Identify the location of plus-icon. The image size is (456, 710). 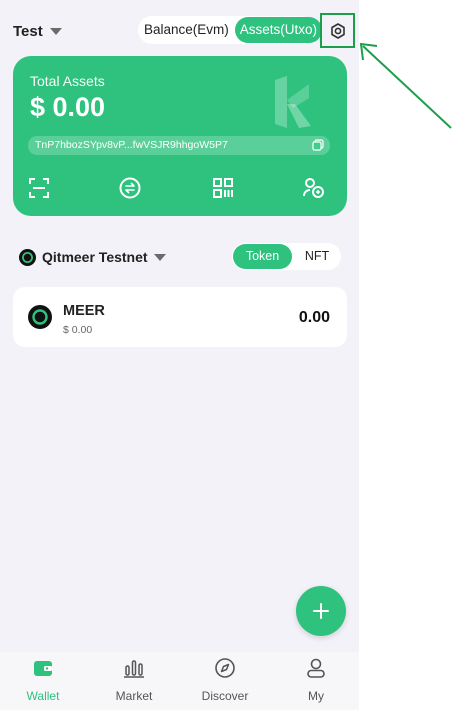
(321, 611).